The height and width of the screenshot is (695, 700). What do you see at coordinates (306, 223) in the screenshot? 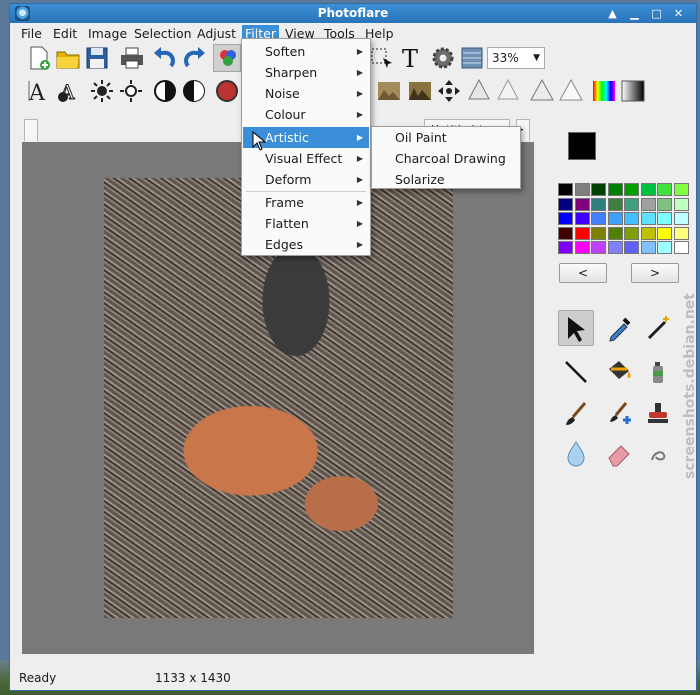
I see `filter-flatten: Flatten ▶` at bounding box center [306, 223].